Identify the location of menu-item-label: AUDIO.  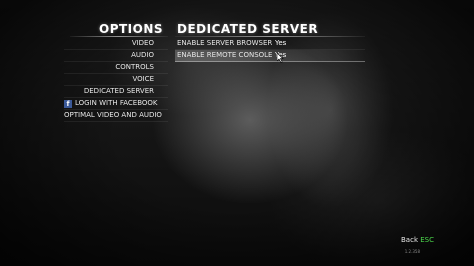
(142, 55).